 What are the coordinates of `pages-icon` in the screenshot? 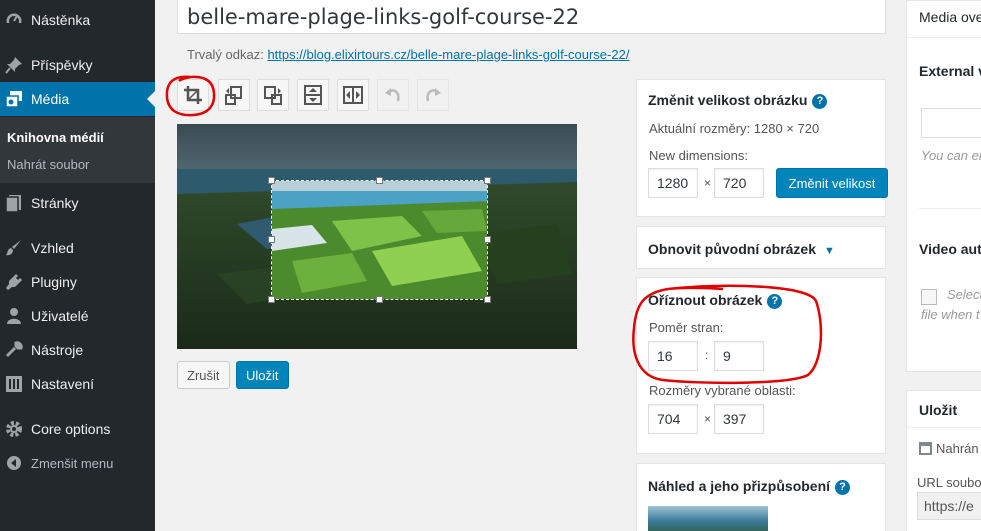 It's located at (14, 203).